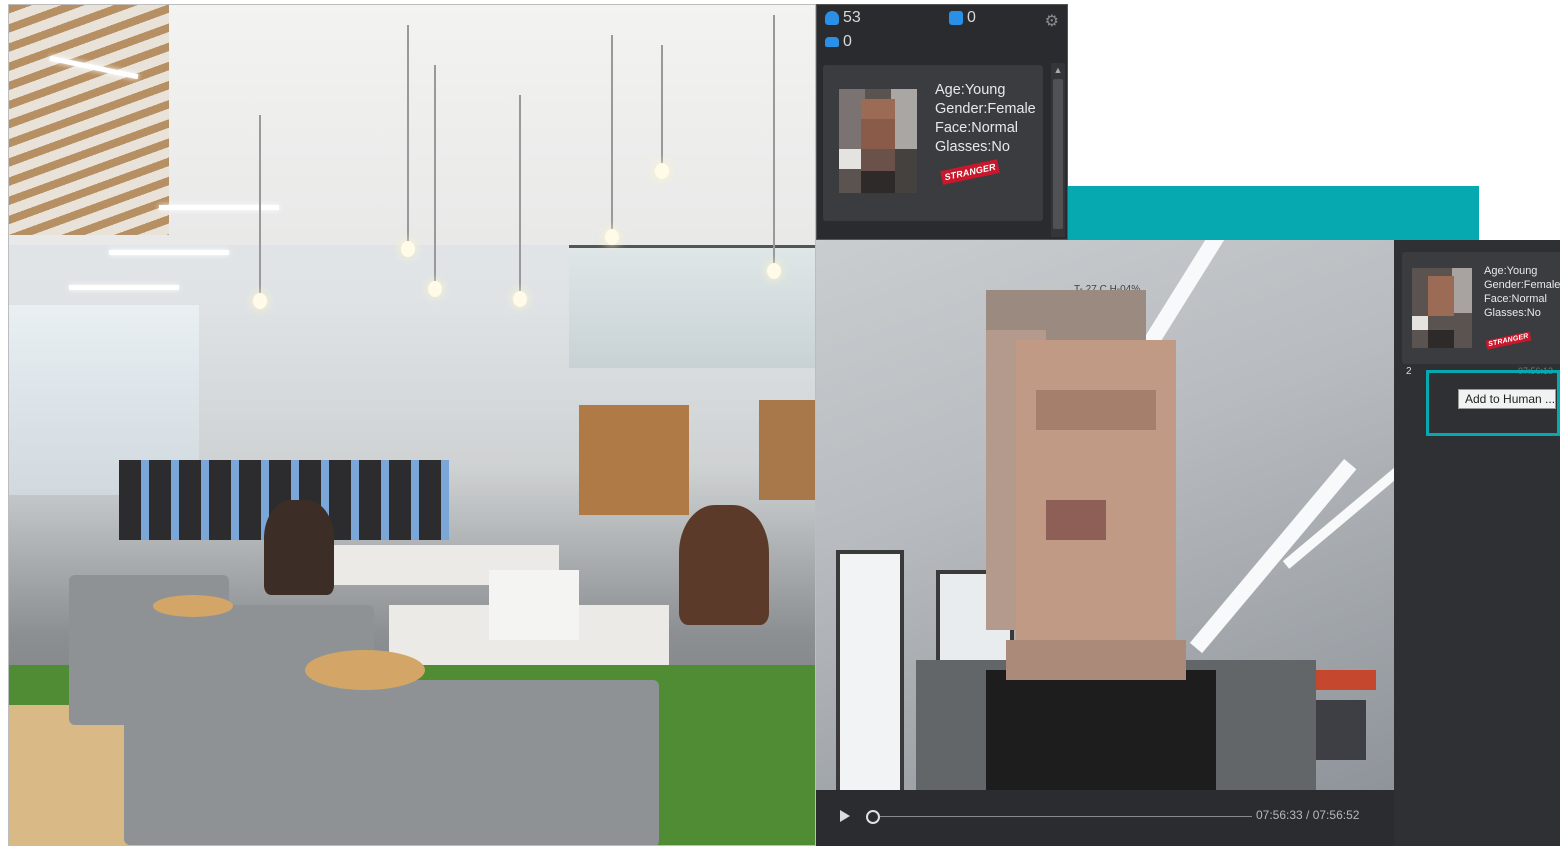 Image resolution: width=1560 pixels, height=846 pixels. I want to click on window-frame, so click(870, 670).